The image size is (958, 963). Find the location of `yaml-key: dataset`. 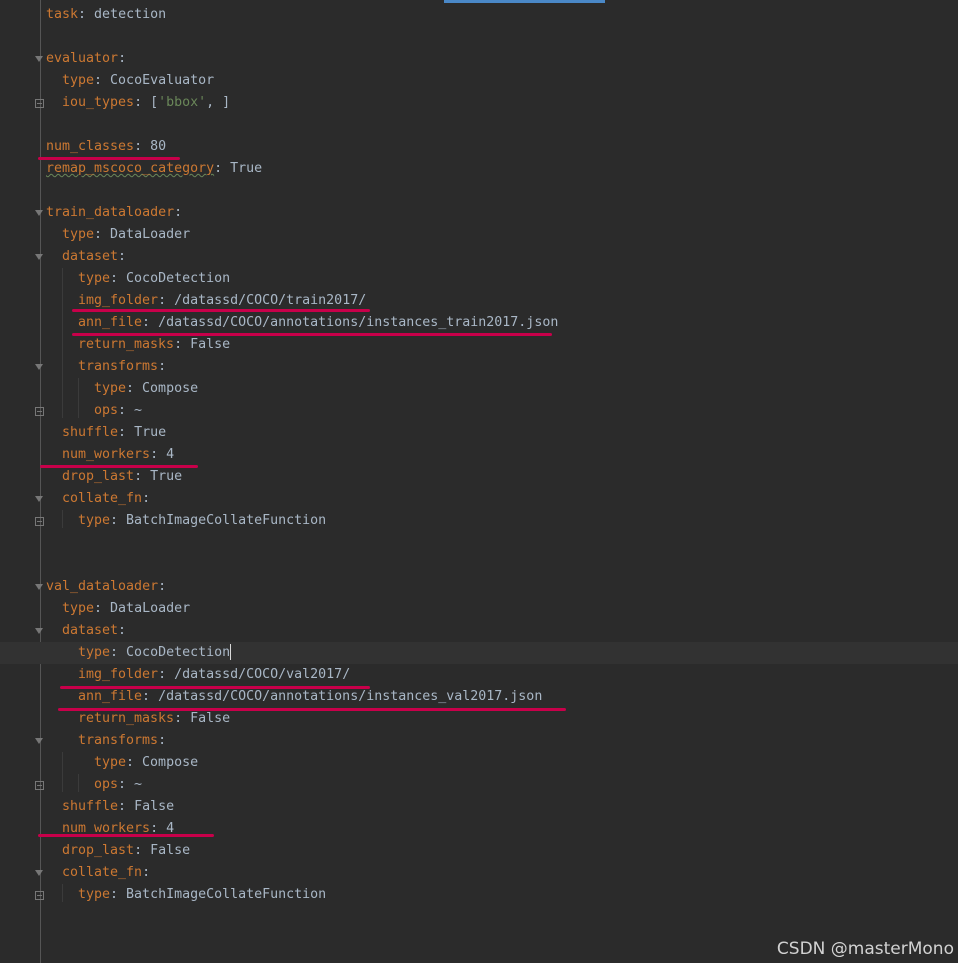

yaml-key: dataset is located at coordinates (90, 630).